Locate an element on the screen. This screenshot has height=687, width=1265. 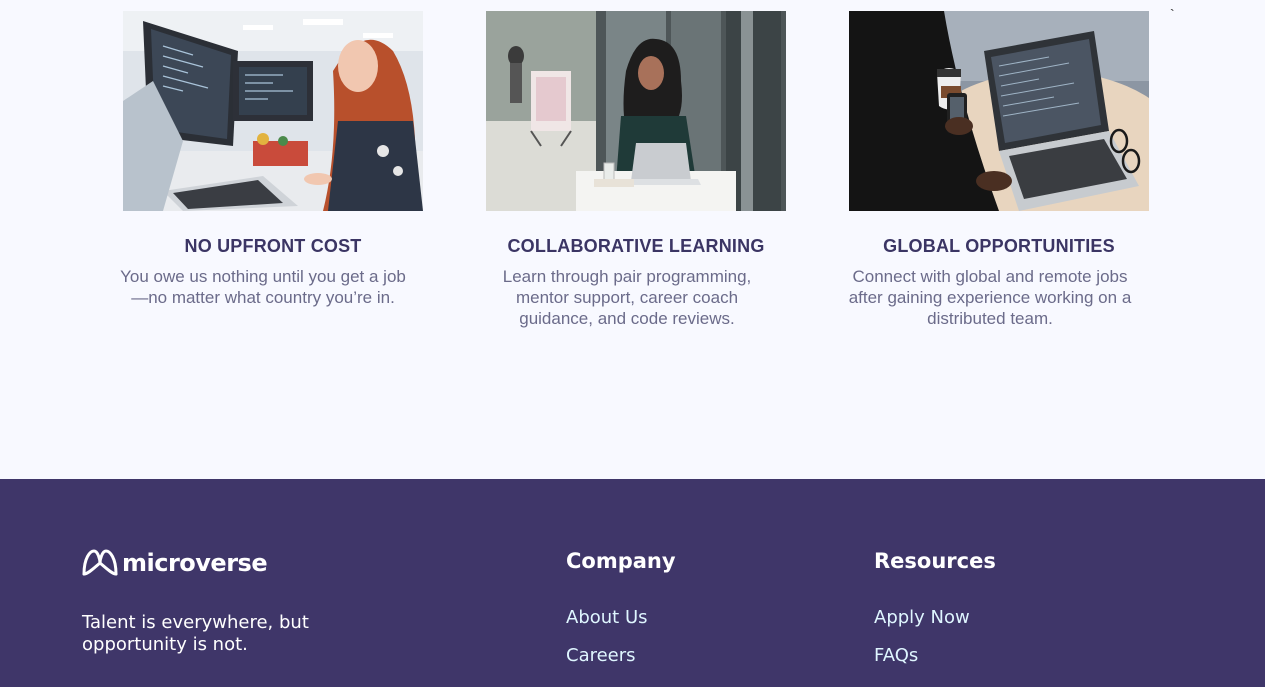
footer-link-about-us: About Us is located at coordinates (621, 626).